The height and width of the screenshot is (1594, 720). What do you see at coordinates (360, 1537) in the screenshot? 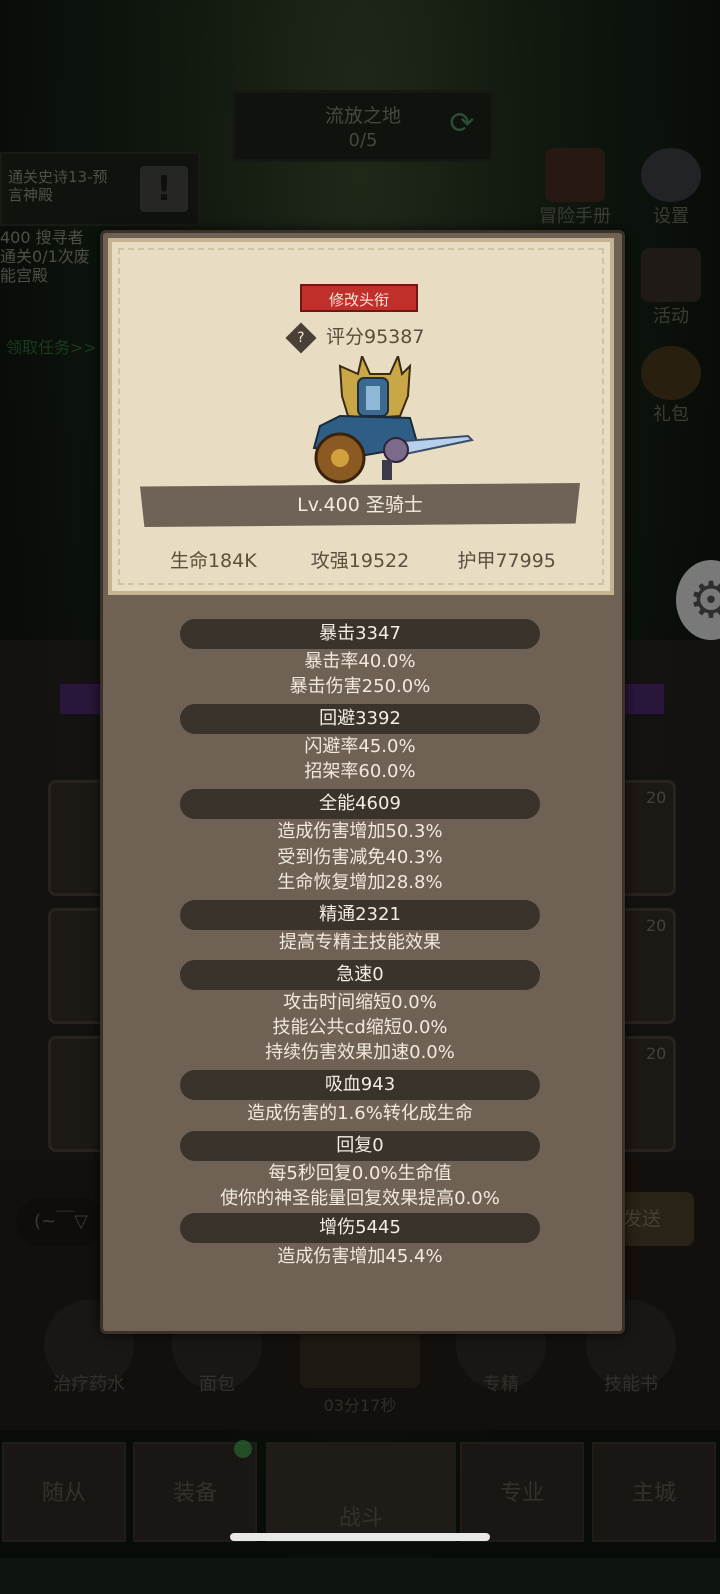
I see `home-indicator` at bounding box center [360, 1537].